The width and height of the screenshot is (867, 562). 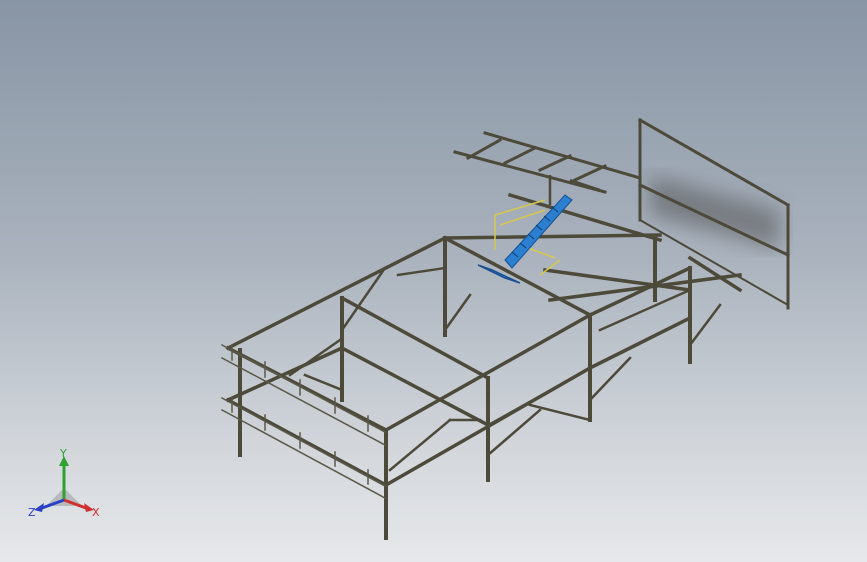 What do you see at coordinates (32, 512) in the screenshot?
I see `z-axis-label: Z` at bounding box center [32, 512].